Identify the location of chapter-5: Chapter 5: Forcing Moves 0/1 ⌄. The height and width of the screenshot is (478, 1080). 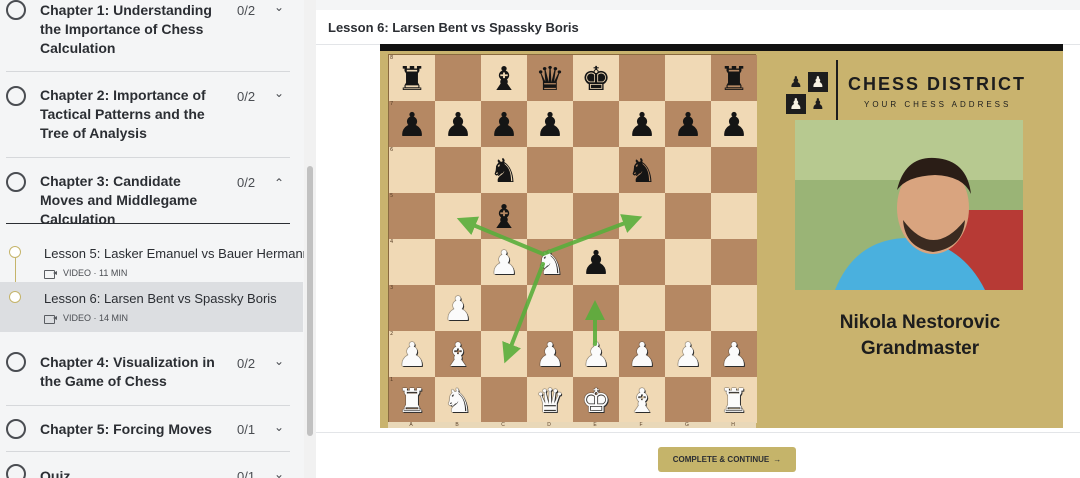
(148, 429).